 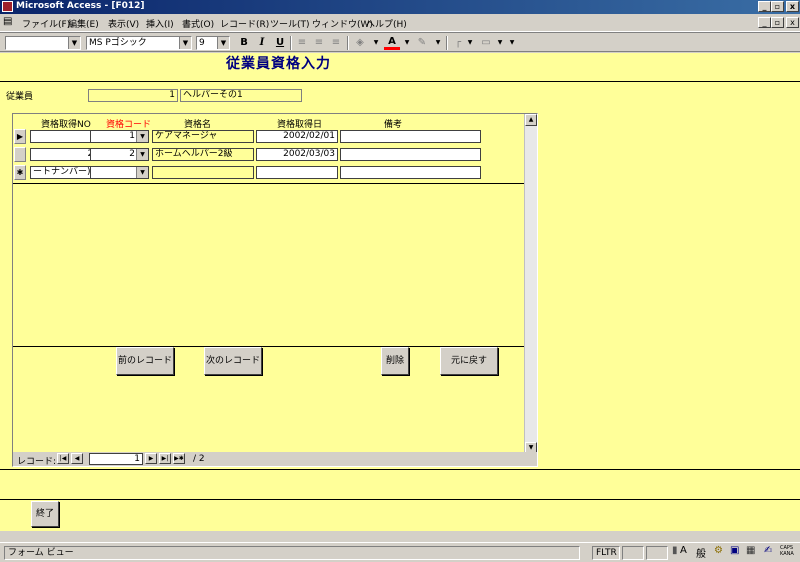 What do you see at coordinates (469, 361) in the screenshot?
I see `undo-button: 元に戻す` at bounding box center [469, 361].